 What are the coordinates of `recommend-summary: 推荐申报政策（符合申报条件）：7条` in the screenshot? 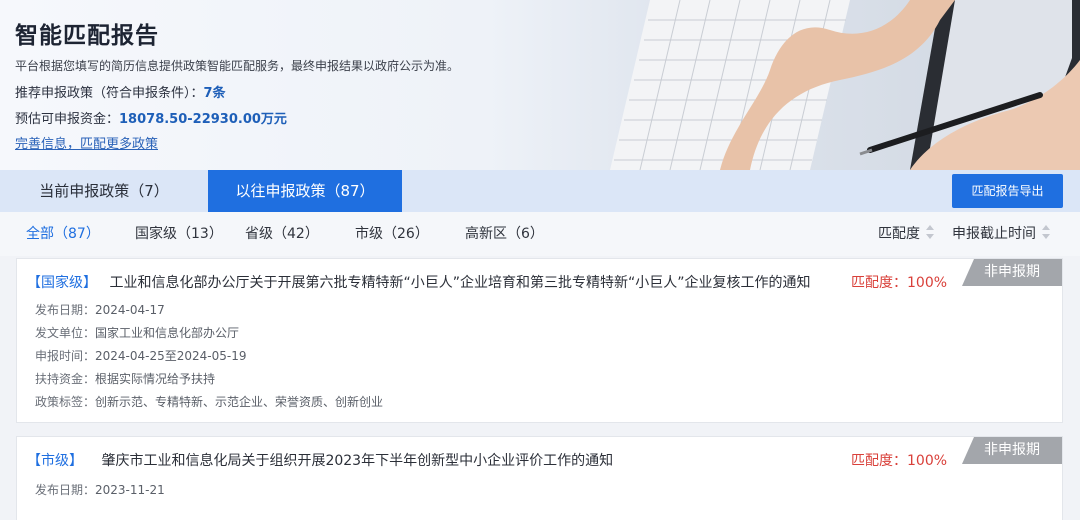 It's located at (120, 91).